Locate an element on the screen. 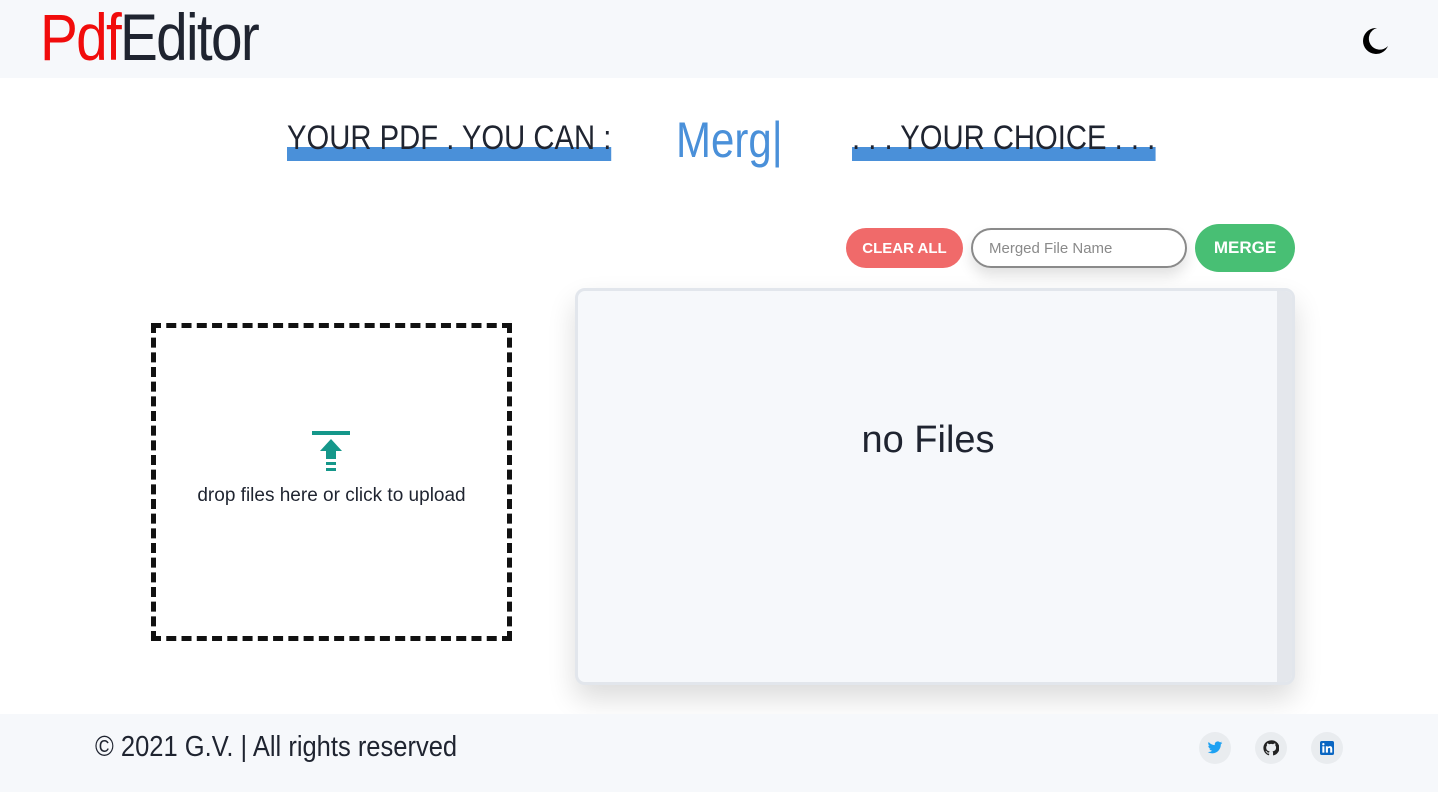 The height and width of the screenshot is (792, 1438). dropzone-hint: drop files here or click to upload is located at coordinates (331, 495).